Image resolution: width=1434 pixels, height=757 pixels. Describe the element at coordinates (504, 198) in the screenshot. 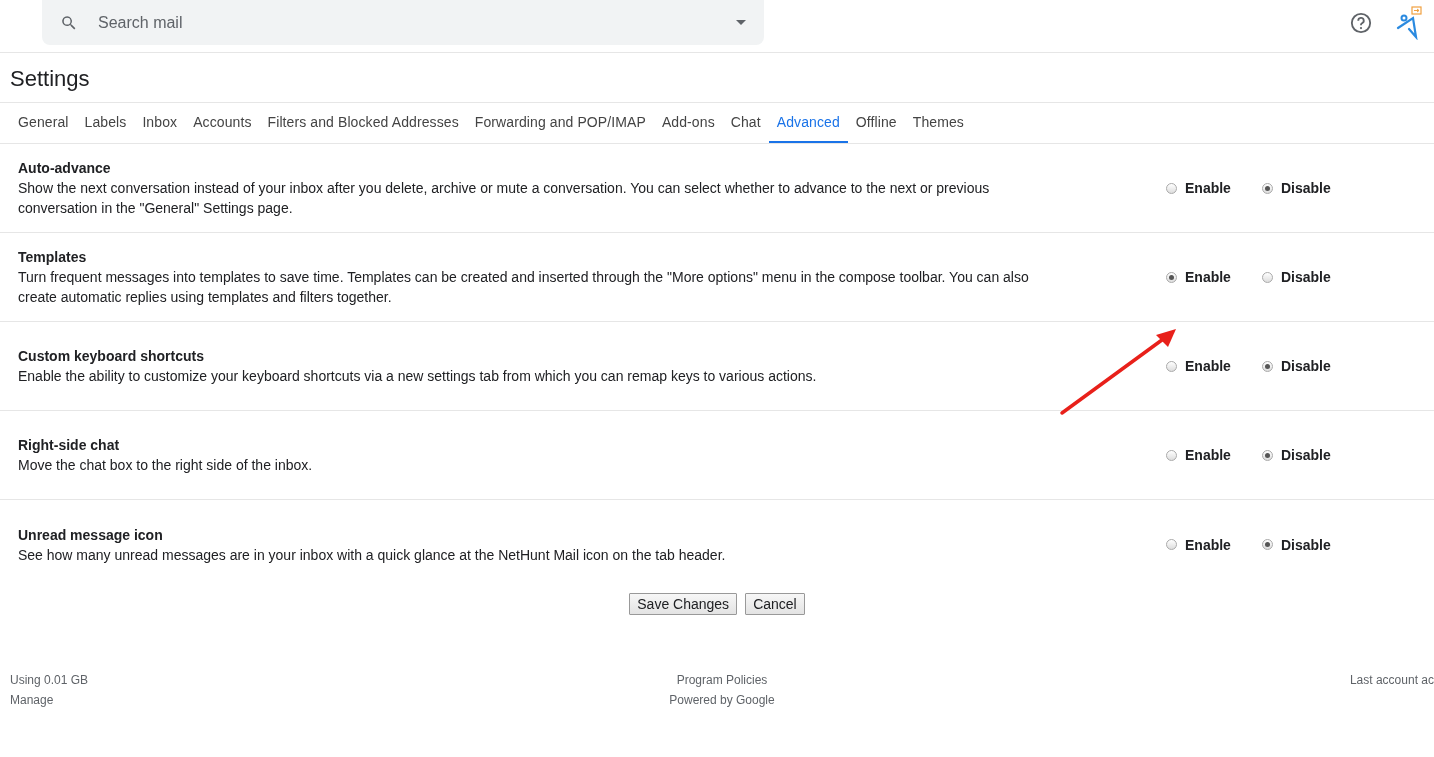

I see `setting-description: Show the next conversation instead of your inbox after you delete, archive or mute a conversation. You can select whether to advance to the next or previous conversation in the "General" Settings page.` at that location.